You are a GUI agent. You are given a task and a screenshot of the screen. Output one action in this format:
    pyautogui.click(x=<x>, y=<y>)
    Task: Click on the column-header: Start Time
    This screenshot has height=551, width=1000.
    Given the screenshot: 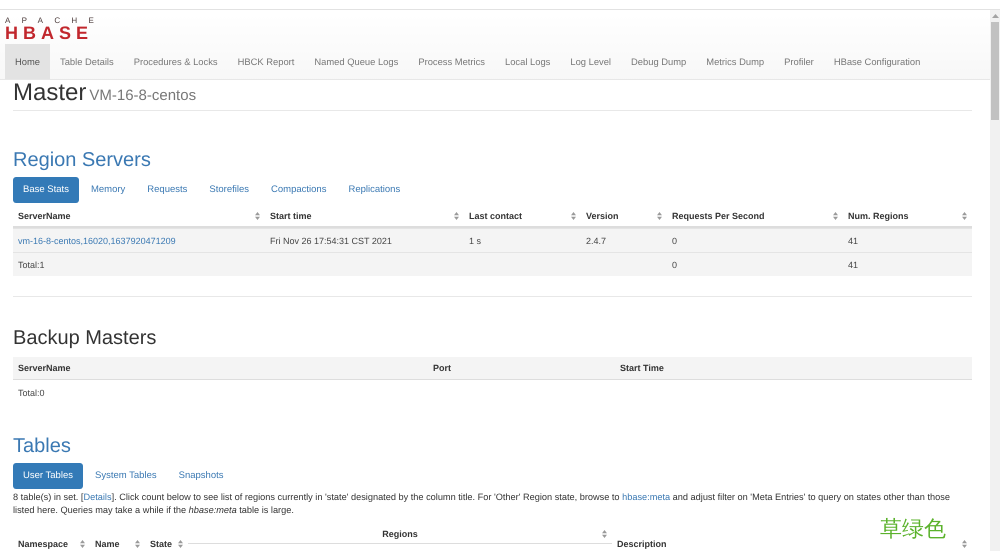 What is the action you would take?
    pyautogui.click(x=642, y=368)
    